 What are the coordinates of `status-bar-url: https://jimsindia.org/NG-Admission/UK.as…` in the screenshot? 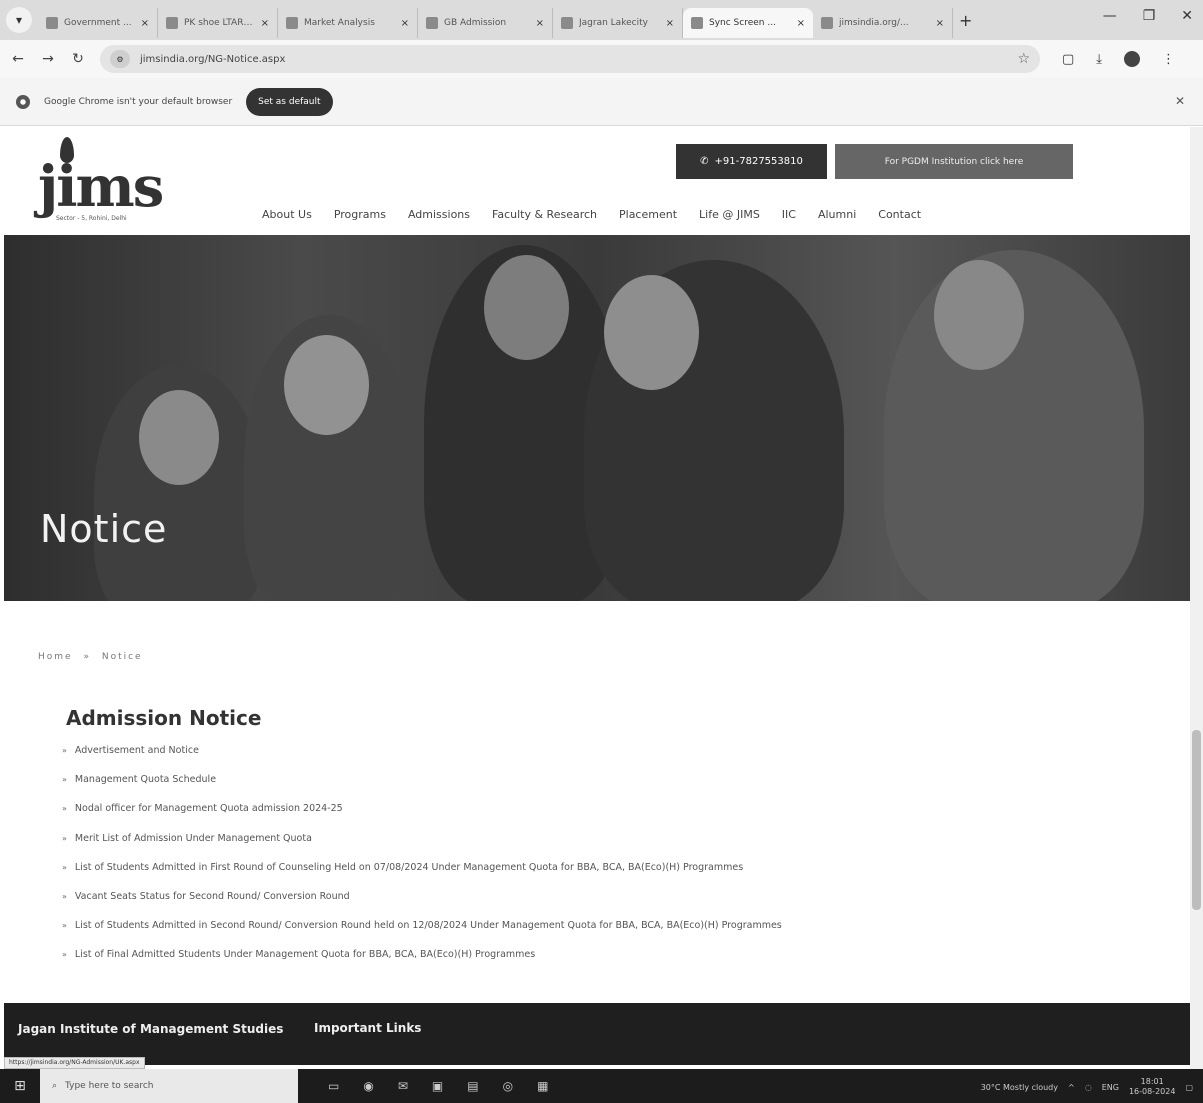 It's located at (74, 1063).